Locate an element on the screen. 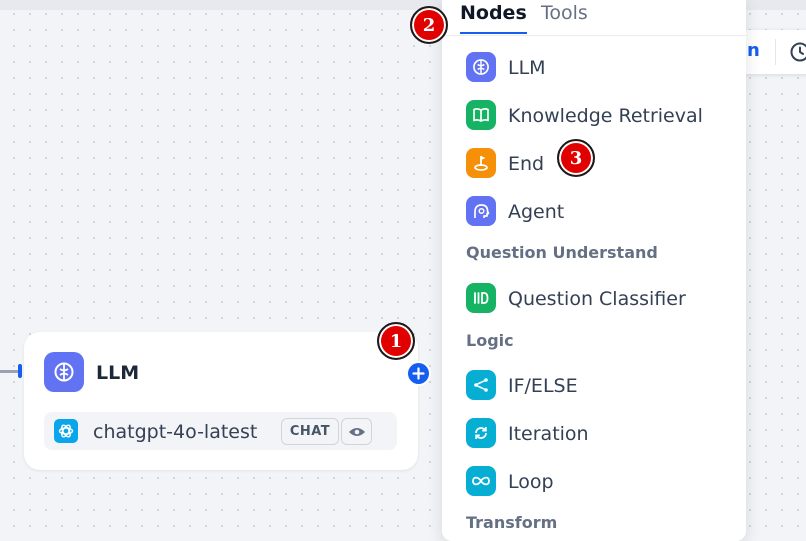 The width and height of the screenshot is (806, 541). book-icon is located at coordinates (481, 115).